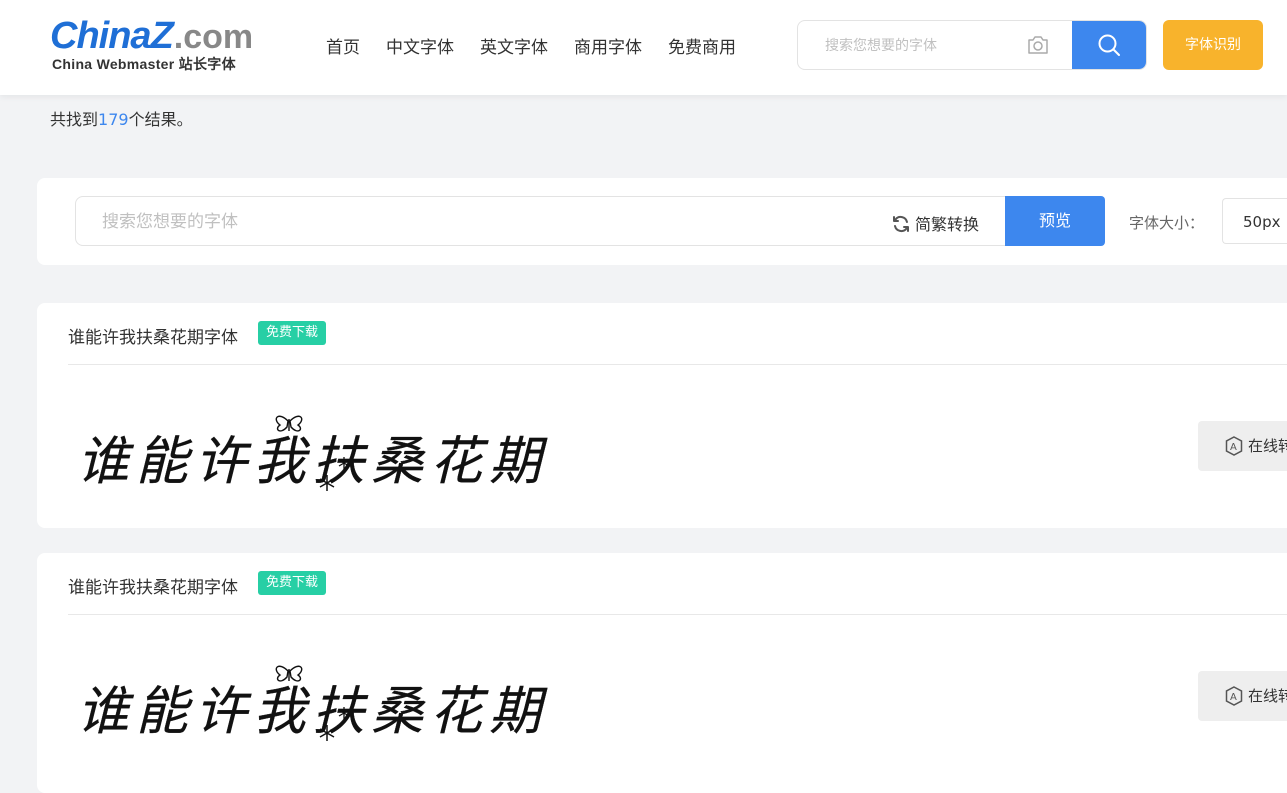 The height and width of the screenshot is (793, 1287). I want to click on logo-wordmark: ChinaZ.com, so click(152, 36).